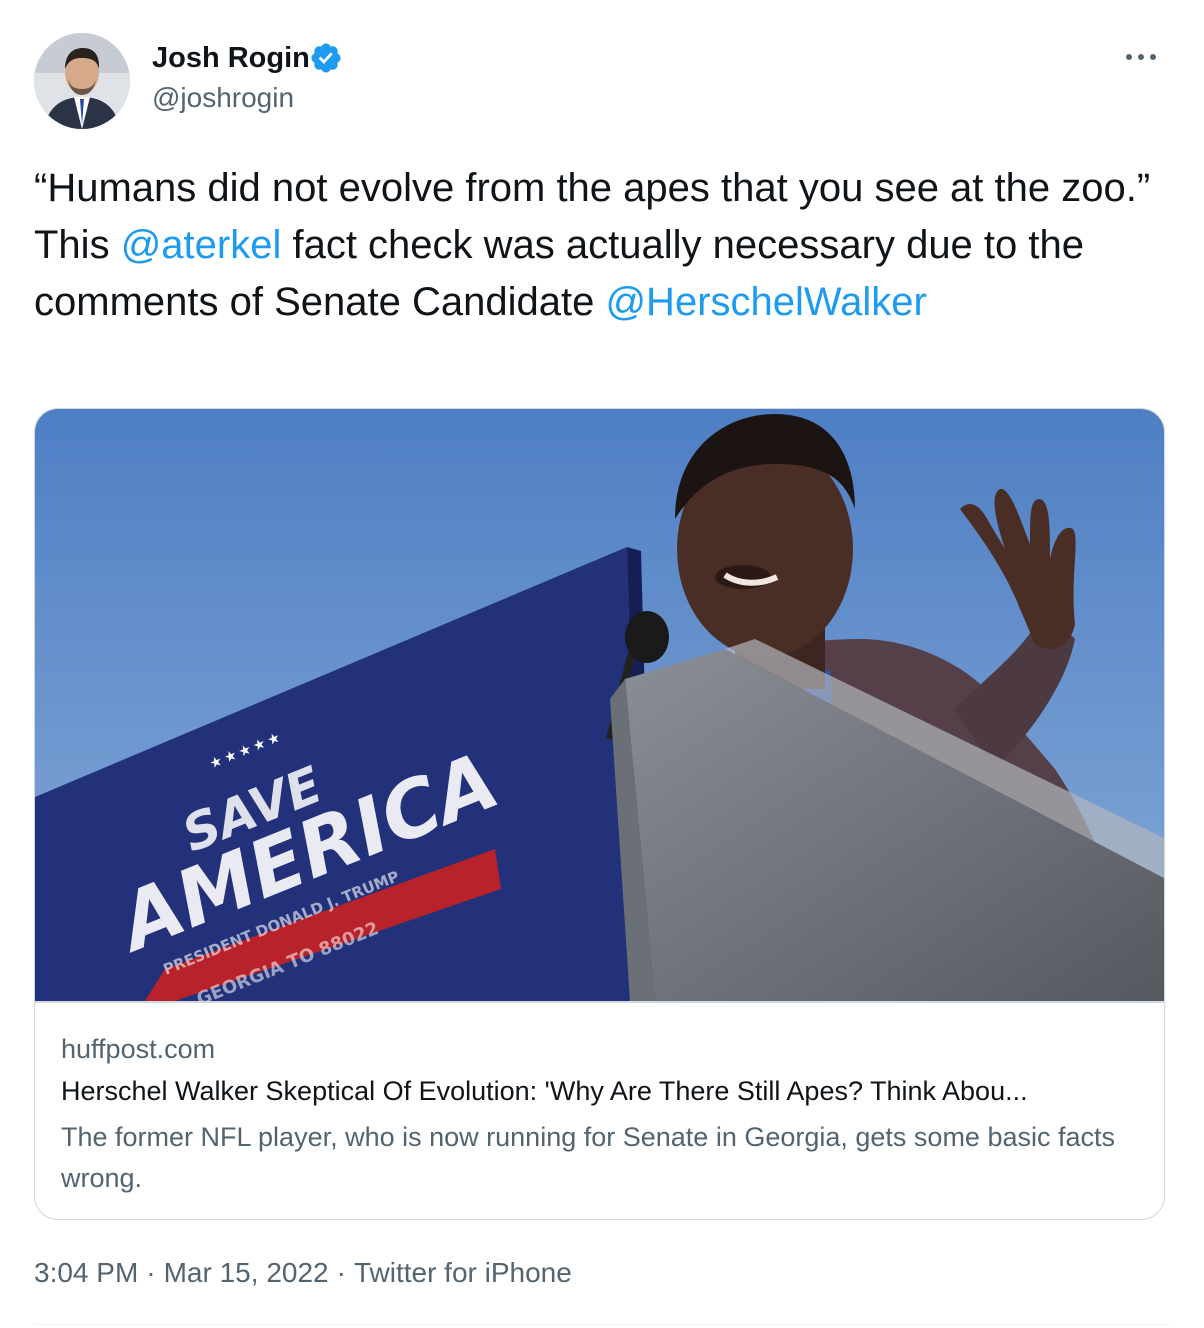  What do you see at coordinates (223, 98) in the screenshot?
I see `handle: @joshrogin` at bounding box center [223, 98].